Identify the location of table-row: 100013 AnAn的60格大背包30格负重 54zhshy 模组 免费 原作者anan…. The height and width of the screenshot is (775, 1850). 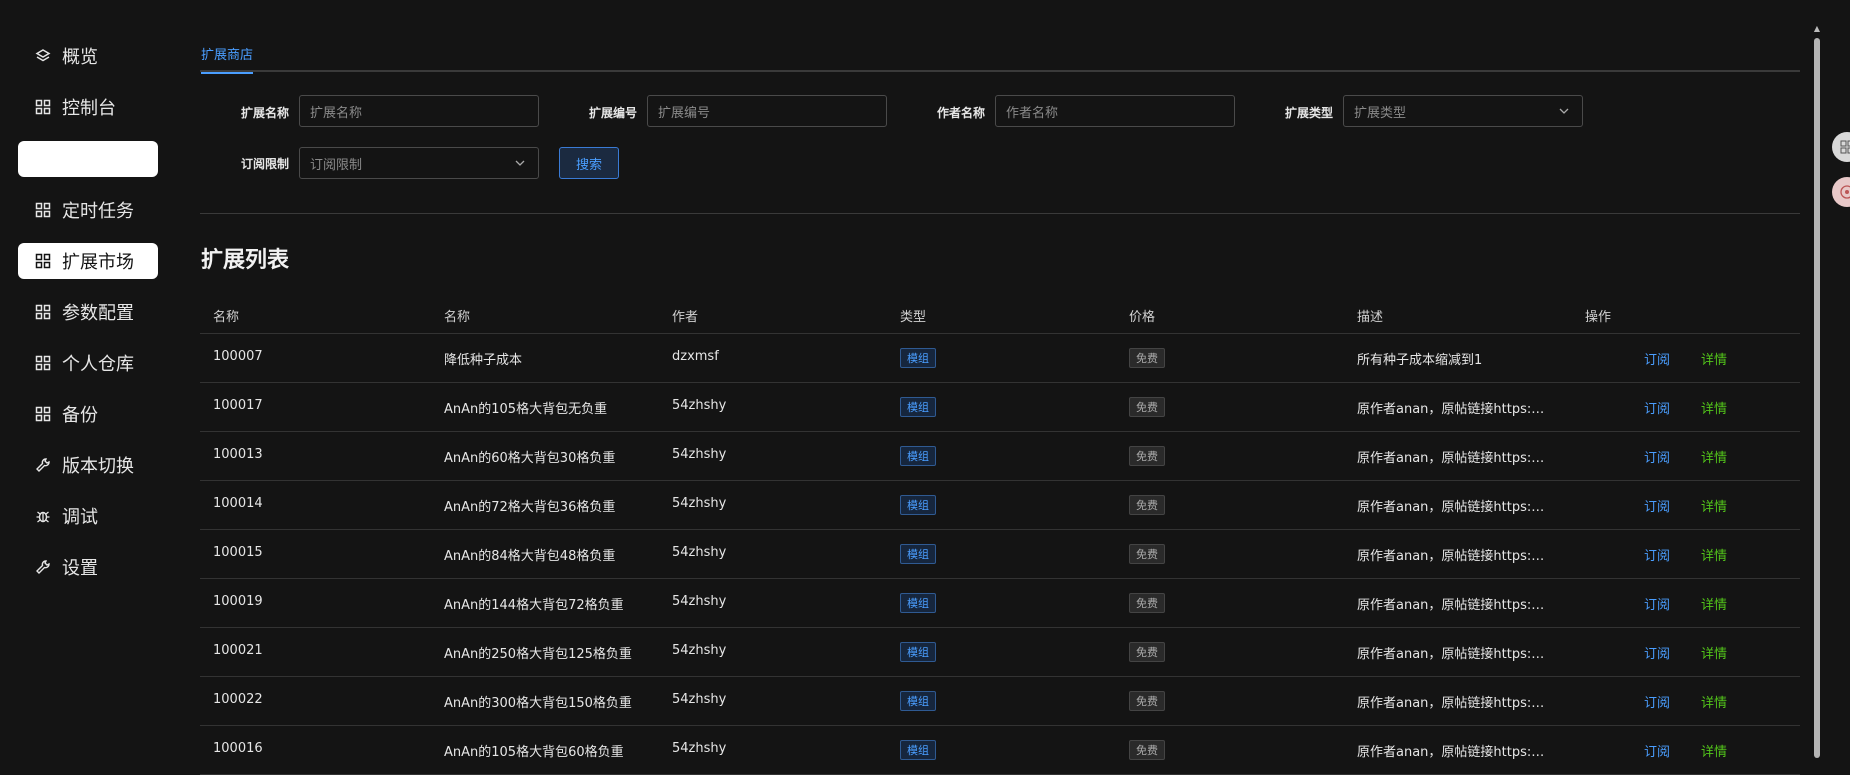
(1000, 456).